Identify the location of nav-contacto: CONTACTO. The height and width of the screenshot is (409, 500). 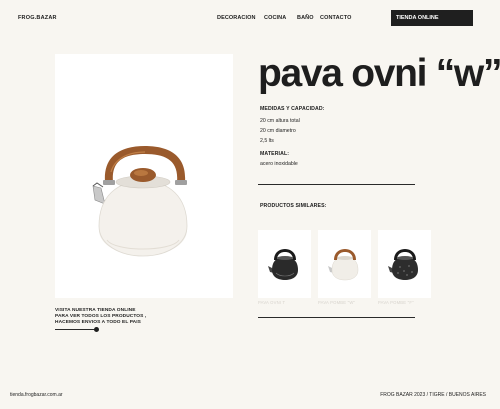
(335, 18).